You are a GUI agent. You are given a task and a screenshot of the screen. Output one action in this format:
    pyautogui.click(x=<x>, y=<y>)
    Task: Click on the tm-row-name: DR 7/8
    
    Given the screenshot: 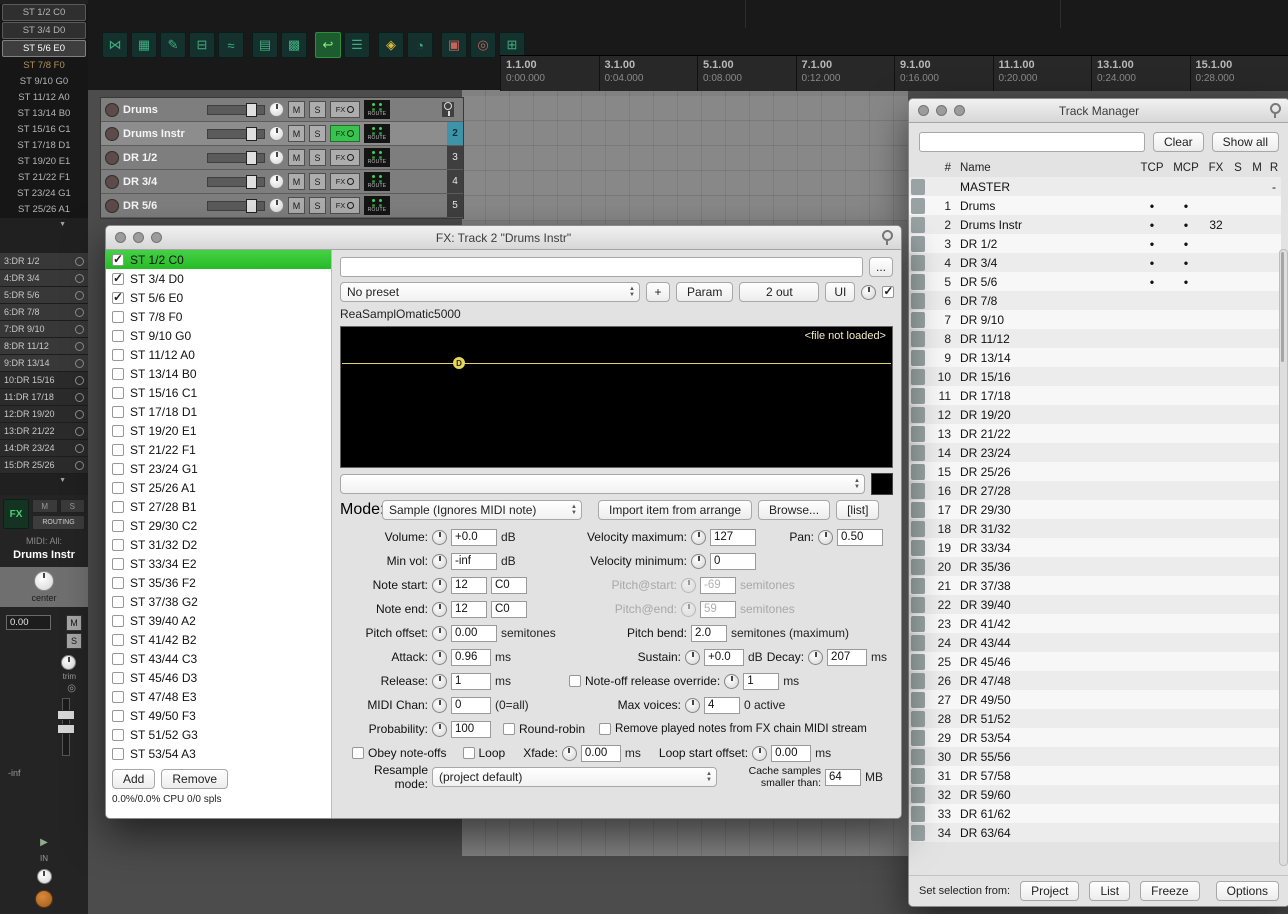 What is the action you would take?
    pyautogui.click(x=1045, y=301)
    